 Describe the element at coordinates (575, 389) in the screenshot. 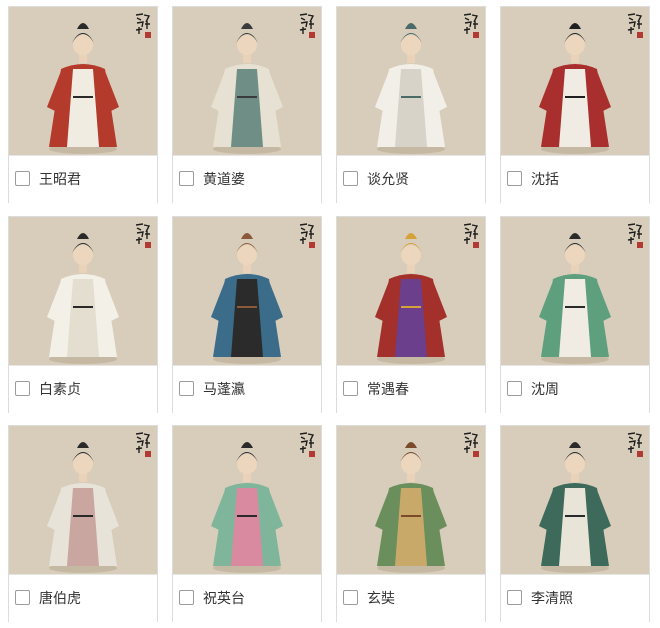

I see `card-caption: 沈周` at that location.